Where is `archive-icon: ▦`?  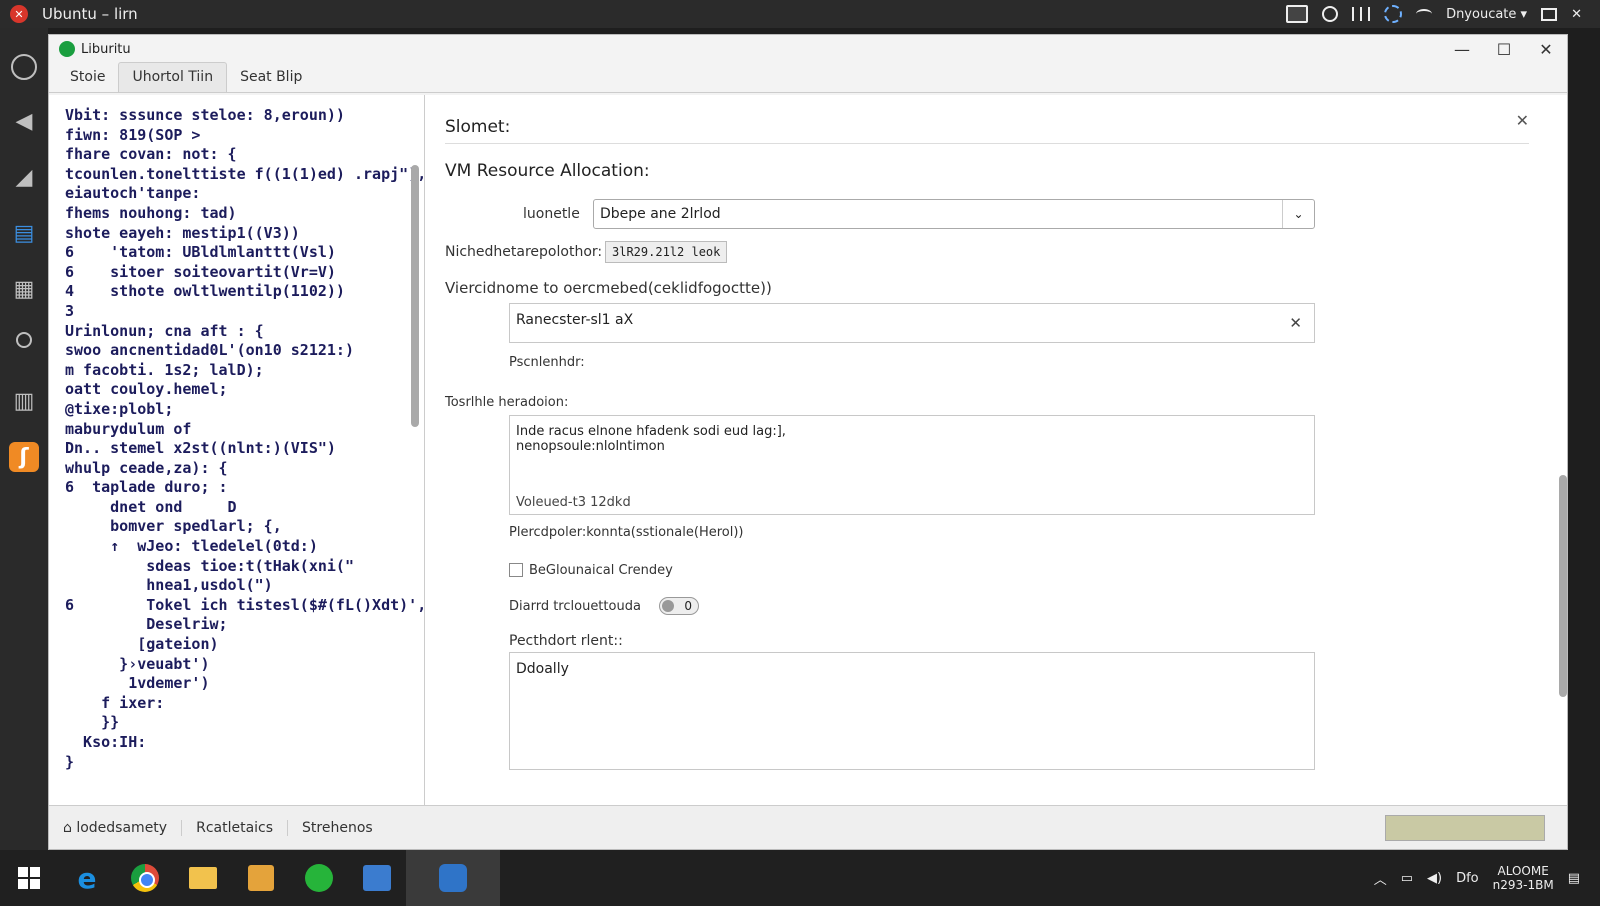
archive-icon: ▦ is located at coordinates (24, 289).